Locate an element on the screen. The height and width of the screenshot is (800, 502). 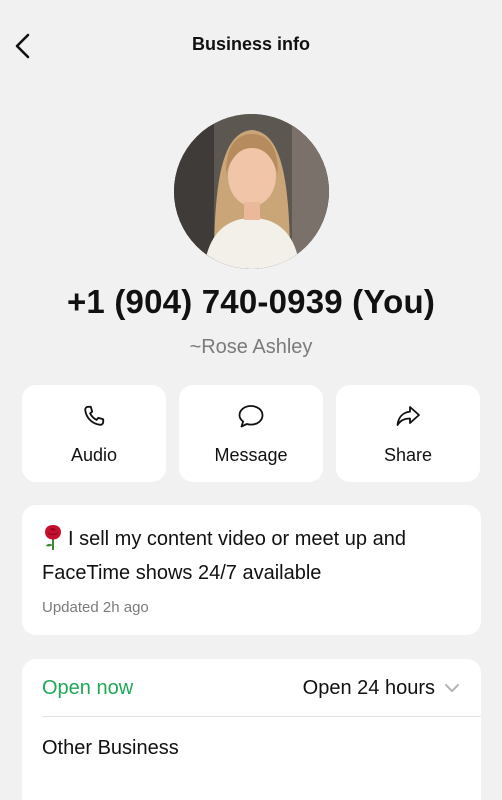
profile-photo is located at coordinates (251, 191).